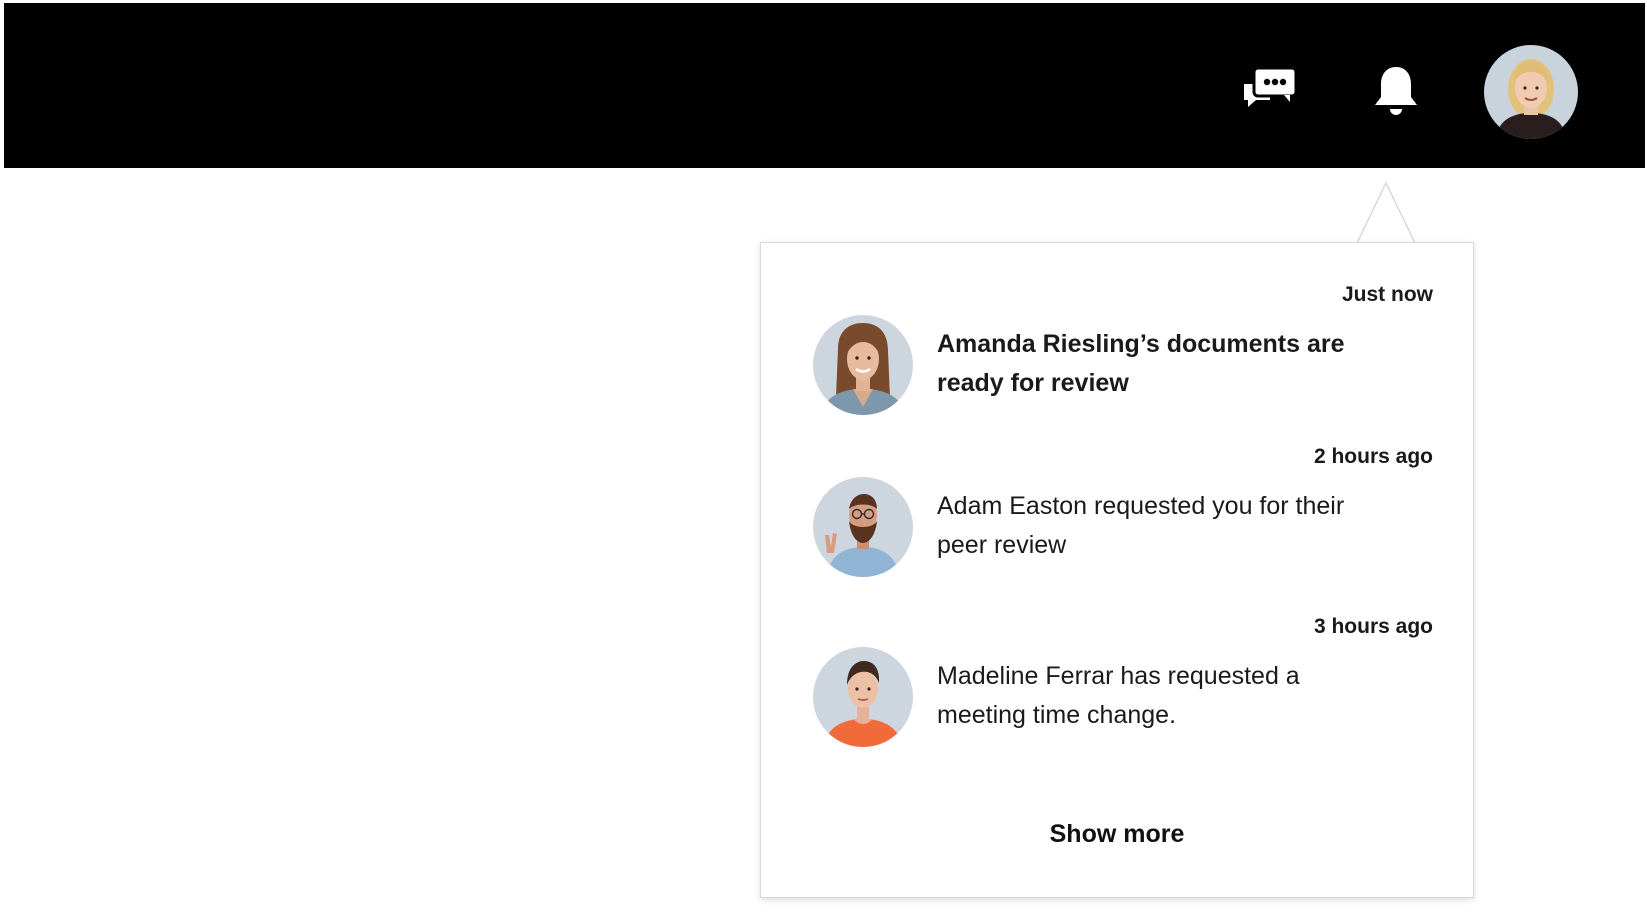  I want to click on notification-time: Just now, so click(1387, 294).